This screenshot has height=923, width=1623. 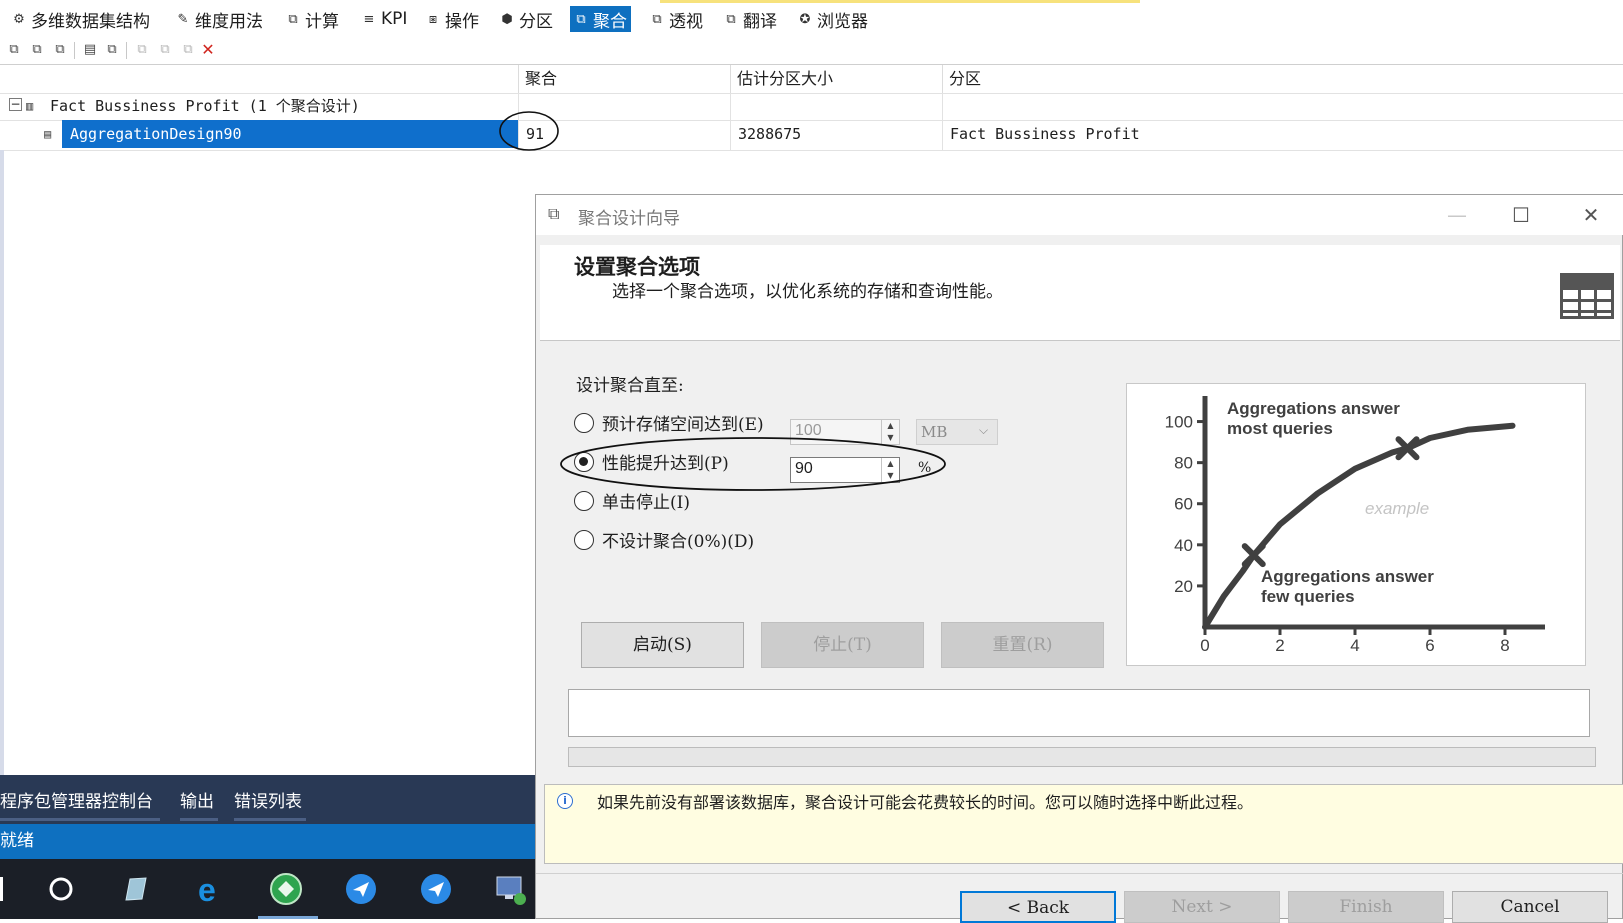 I want to click on delete-icon: ✕, so click(x=208, y=50).